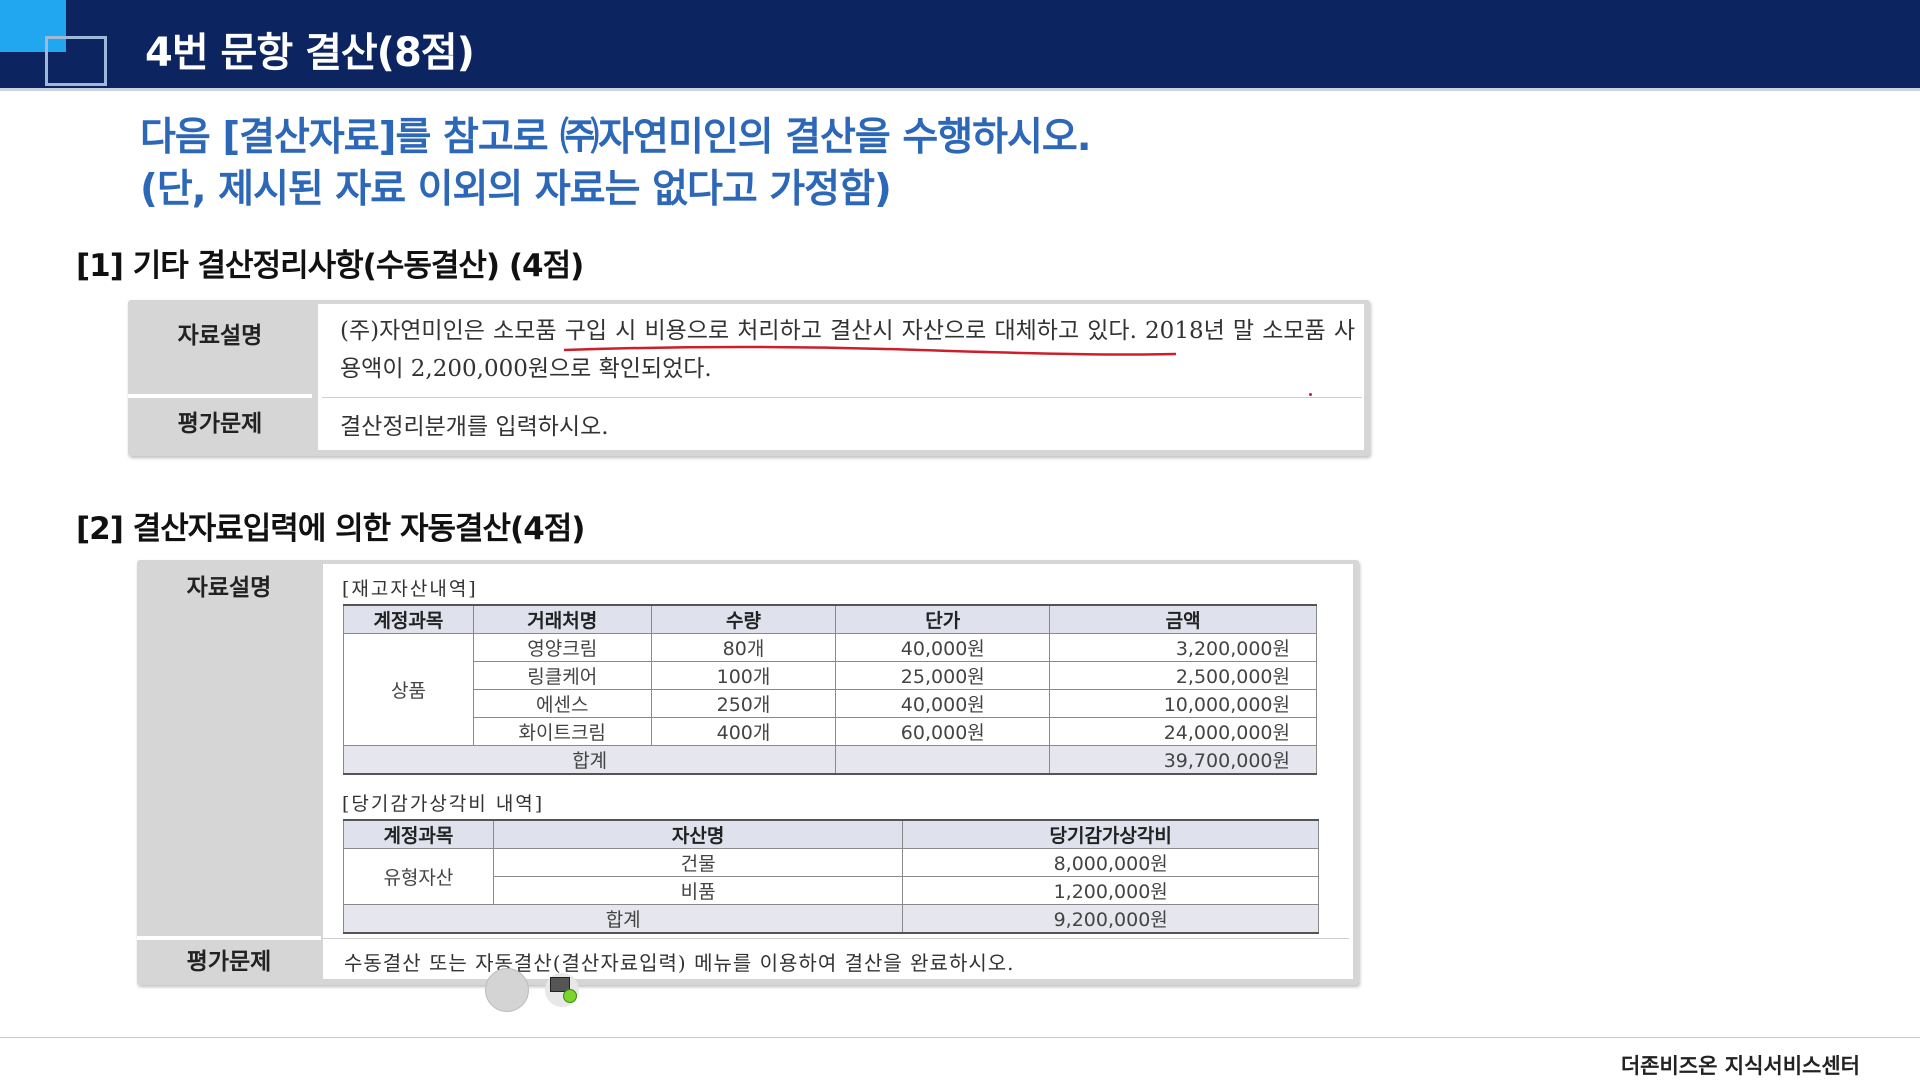 This screenshot has height=1080, width=1920. What do you see at coordinates (562, 703) in the screenshot?
I see `vendor-cell: 에센스` at bounding box center [562, 703].